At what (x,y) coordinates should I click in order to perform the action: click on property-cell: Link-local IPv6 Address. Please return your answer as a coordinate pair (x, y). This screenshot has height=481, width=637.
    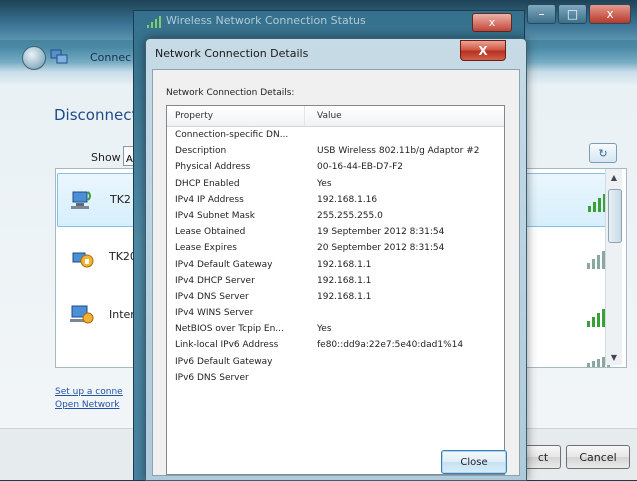
    Looking at the image, I should click on (227, 345).